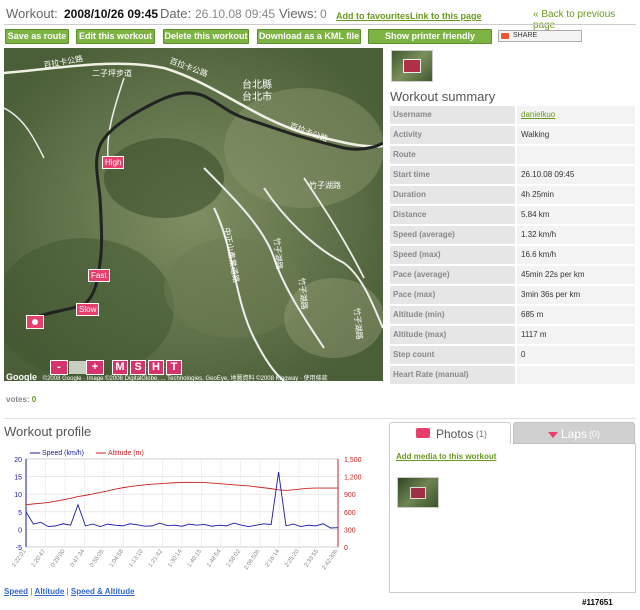 The image size is (640, 610). I want to click on summary-value: 16.6 km/h, so click(576, 255).